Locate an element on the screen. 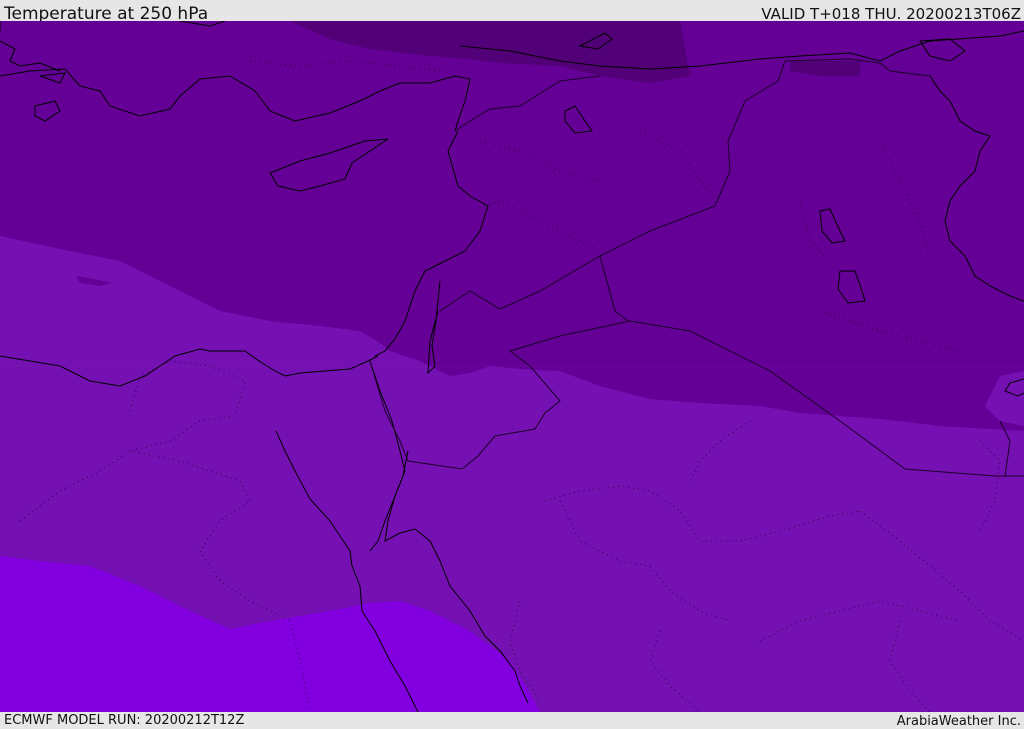  model-run-label: ECMWF MODEL RUN: 20200212T12Z is located at coordinates (124, 720).